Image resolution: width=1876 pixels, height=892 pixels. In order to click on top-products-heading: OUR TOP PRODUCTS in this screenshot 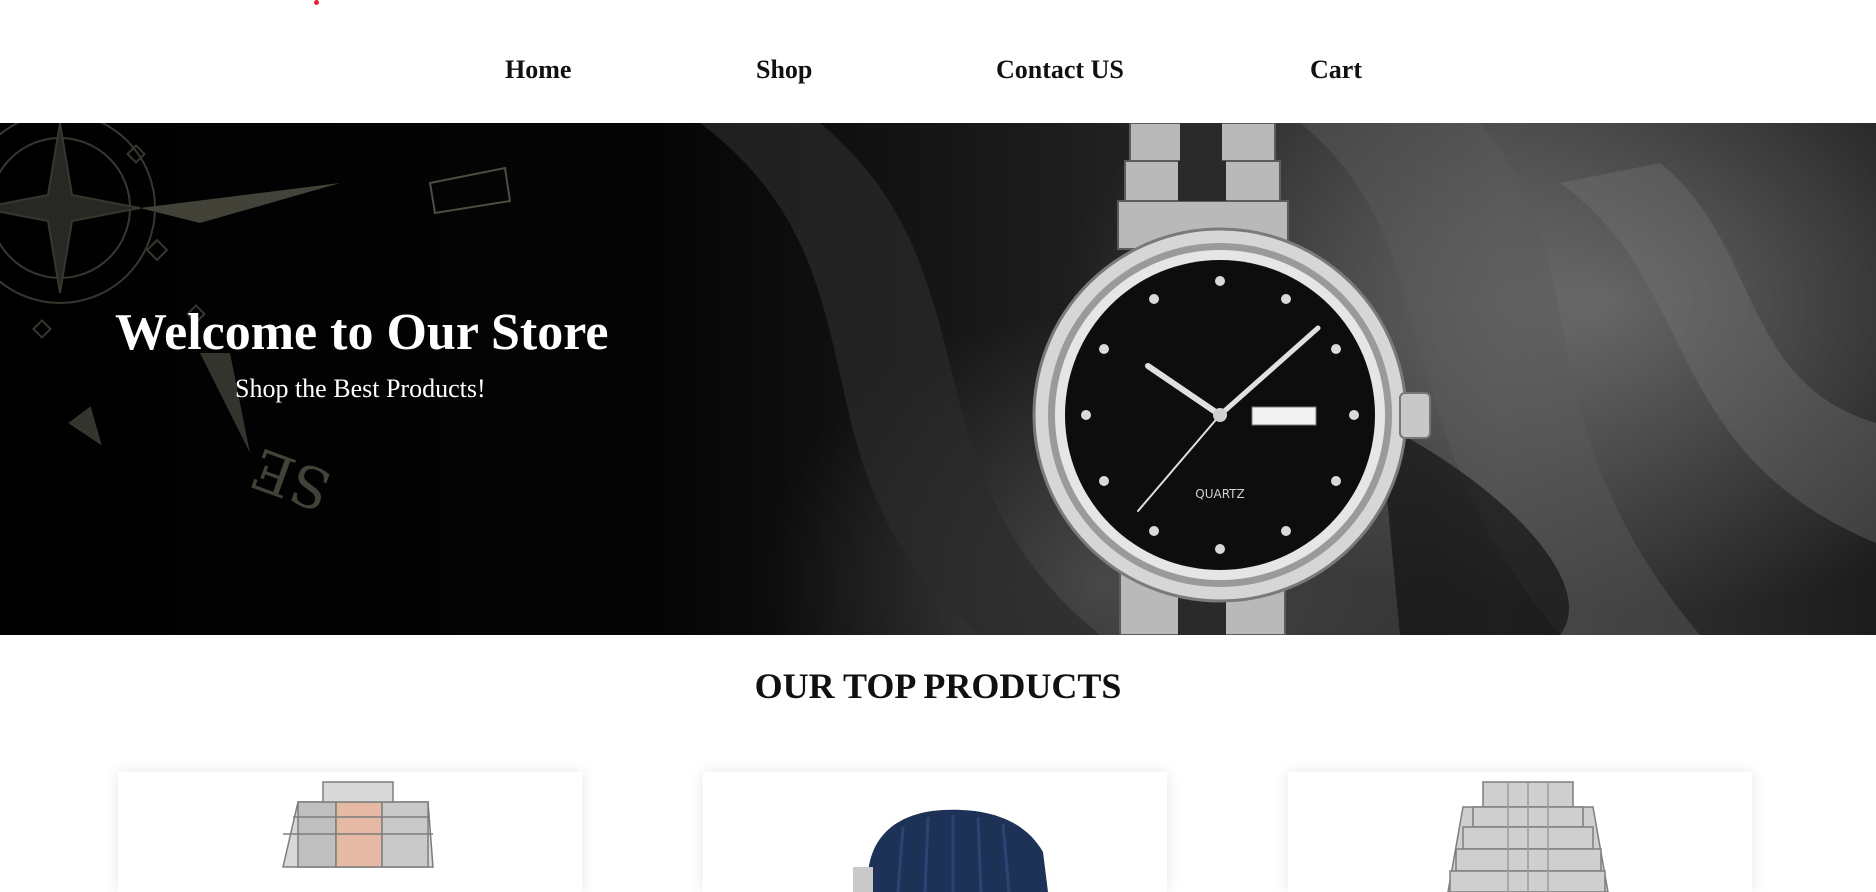, I will do `click(938, 686)`.